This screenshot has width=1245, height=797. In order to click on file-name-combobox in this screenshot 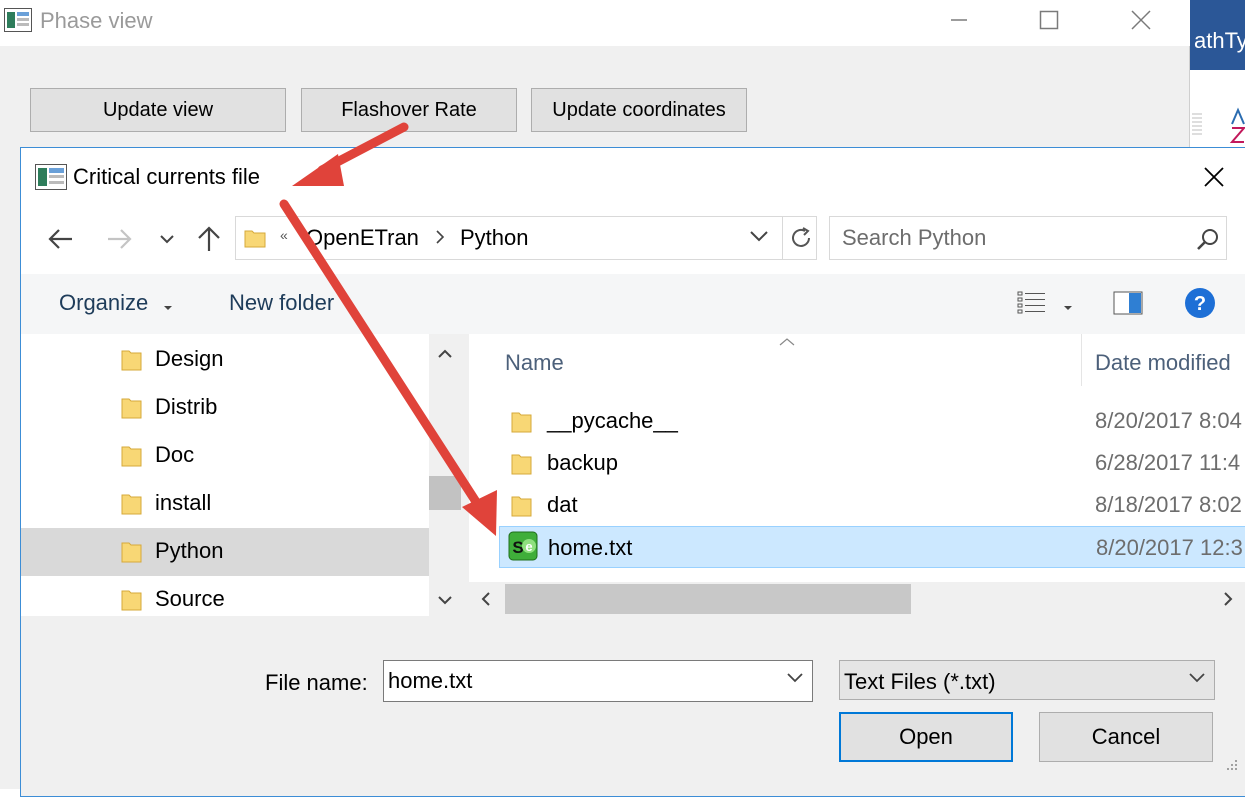, I will do `click(598, 681)`.